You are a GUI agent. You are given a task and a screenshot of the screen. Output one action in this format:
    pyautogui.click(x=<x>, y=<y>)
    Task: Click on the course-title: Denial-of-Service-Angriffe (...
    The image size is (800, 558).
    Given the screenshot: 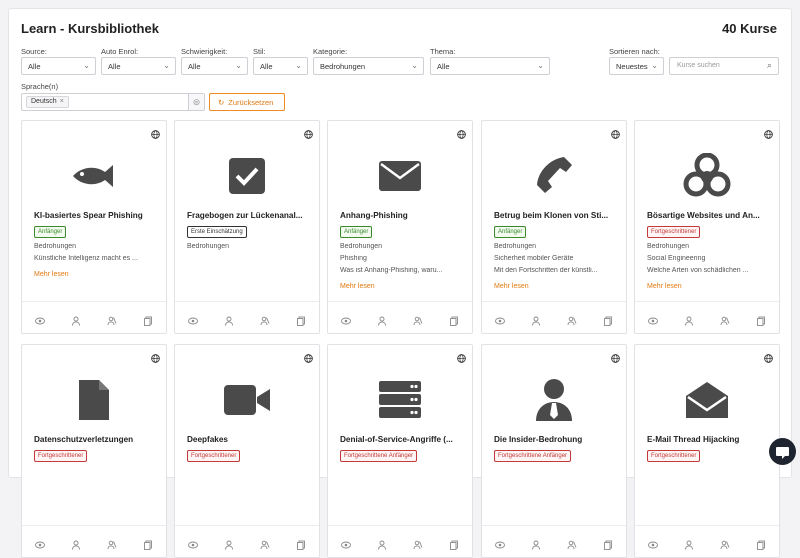 What is the action you would take?
    pyautogui.click(x=402, y=439)
    